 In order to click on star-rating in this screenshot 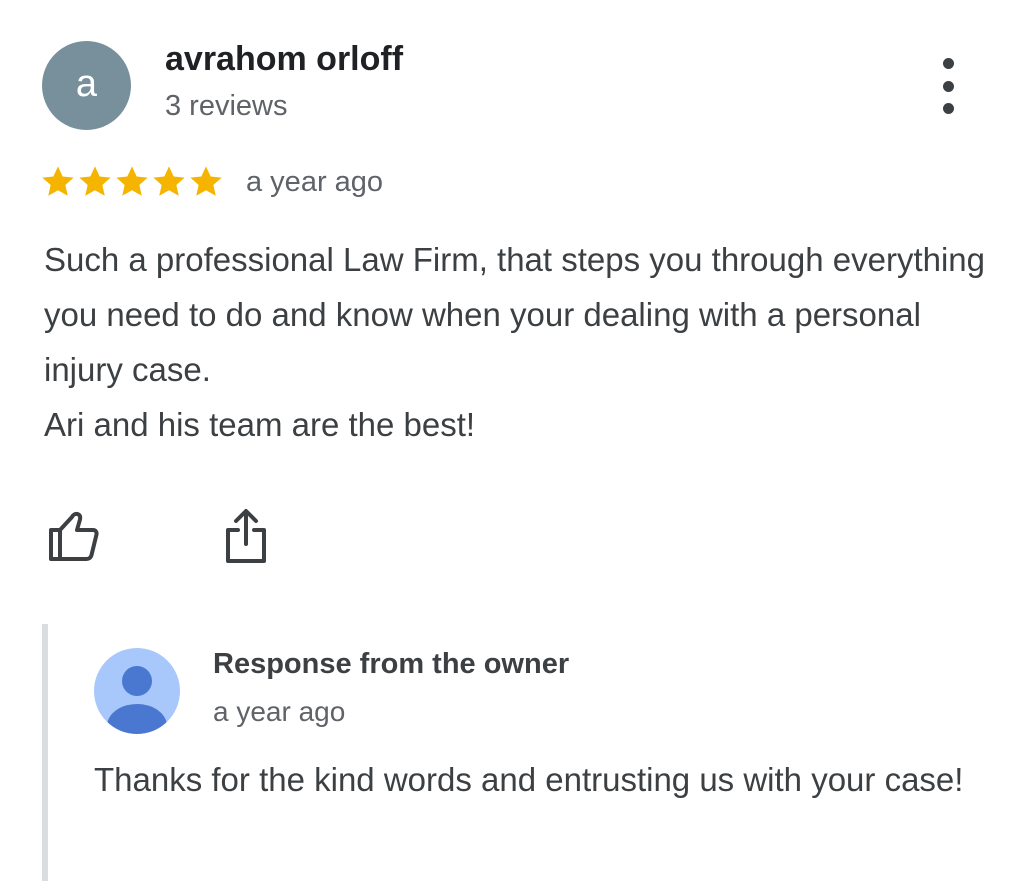, I will do `click(132, 182)`.